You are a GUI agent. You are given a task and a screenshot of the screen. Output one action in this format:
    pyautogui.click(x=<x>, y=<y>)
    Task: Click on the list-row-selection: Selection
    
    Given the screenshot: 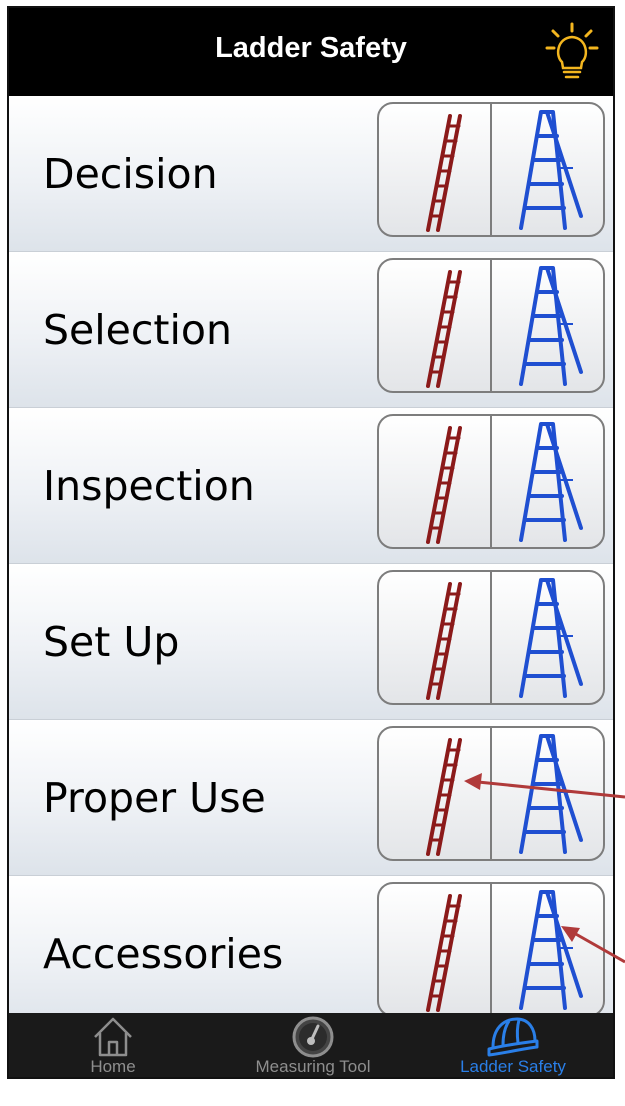 What is the action you would take?
    pyautogui.click(x=311, y=330)
    